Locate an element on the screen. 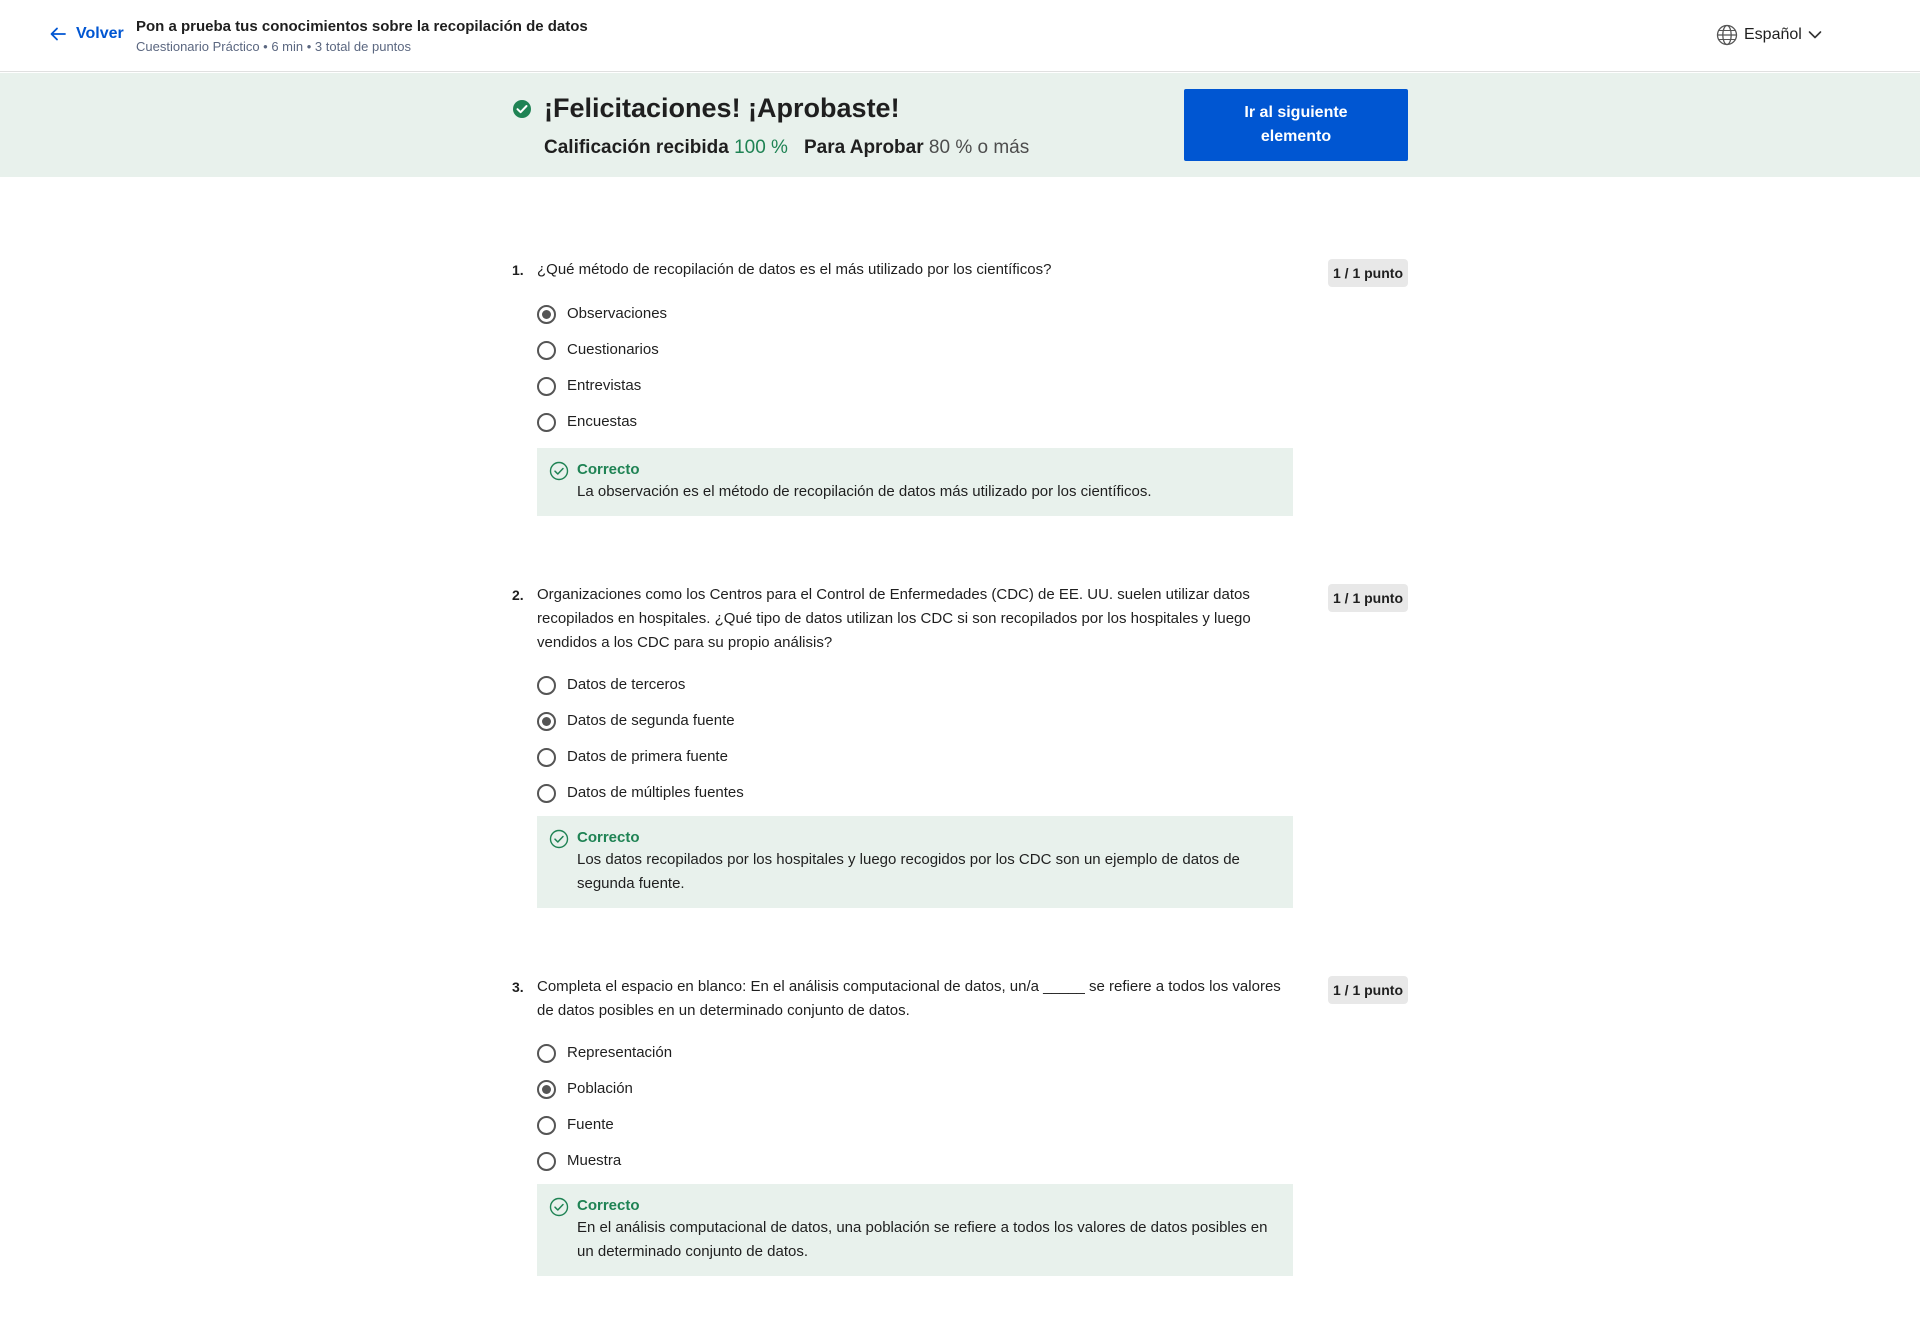  option-multiples-fuentes: Datos de múltiples fuentes is located at coordinates (913, 793).